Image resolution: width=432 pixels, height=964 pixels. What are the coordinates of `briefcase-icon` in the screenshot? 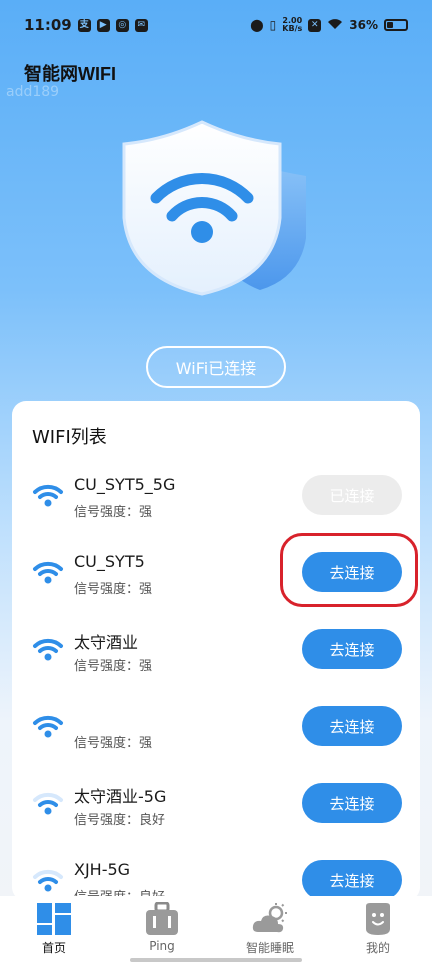 It's located at (162, 918).